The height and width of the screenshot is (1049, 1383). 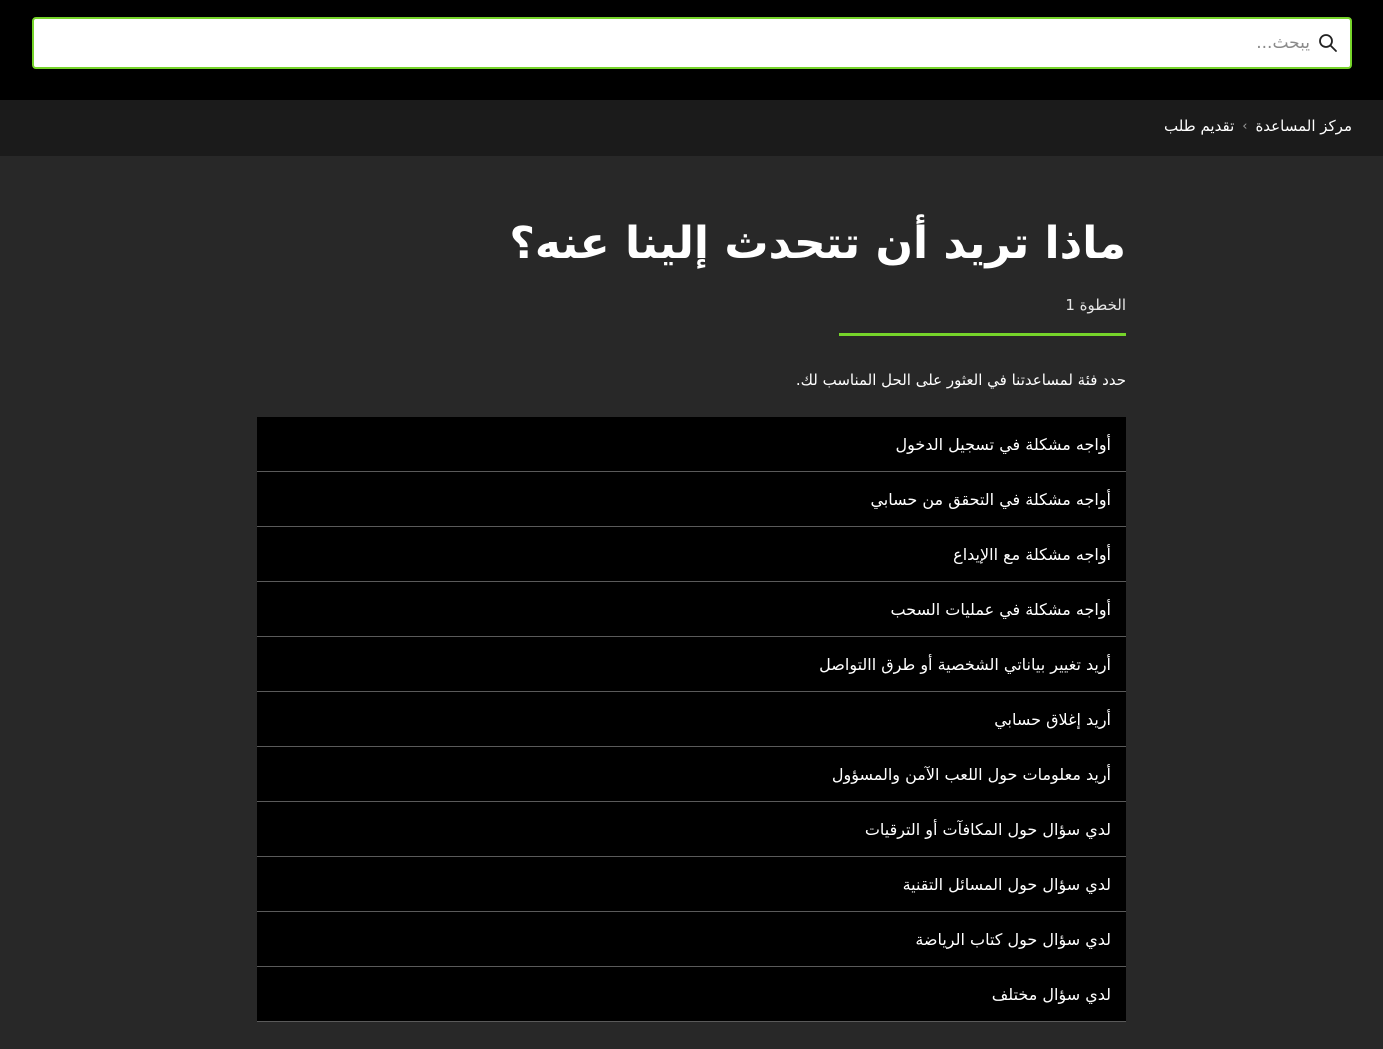 What do you see at coordinates (691, 444) in the screenshot?
I see `category-item-login: أواجه مشكلة في تسجيل الدخول` at bounding box center [691, 444].